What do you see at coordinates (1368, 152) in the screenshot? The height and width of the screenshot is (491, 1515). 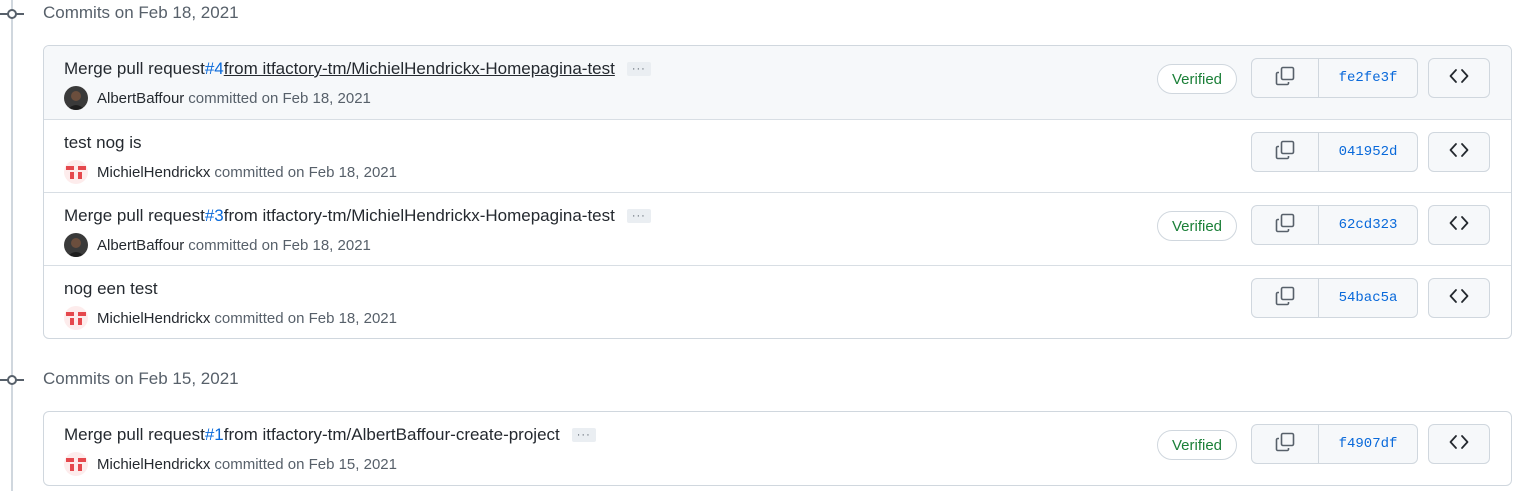 I see `commit-sha-link: 041952d` at bounding box center [1368, 152].